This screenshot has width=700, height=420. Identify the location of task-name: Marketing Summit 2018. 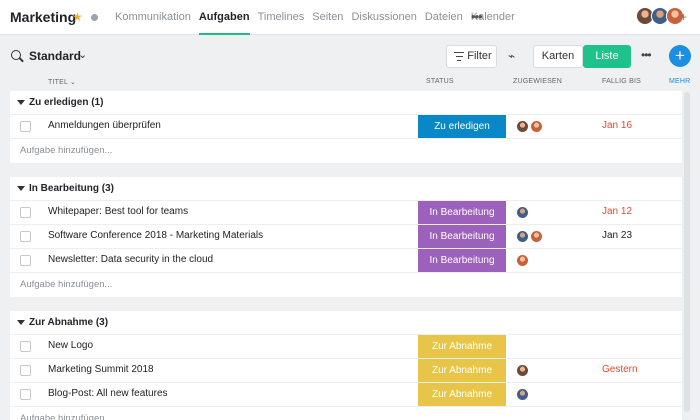
(101, 369).